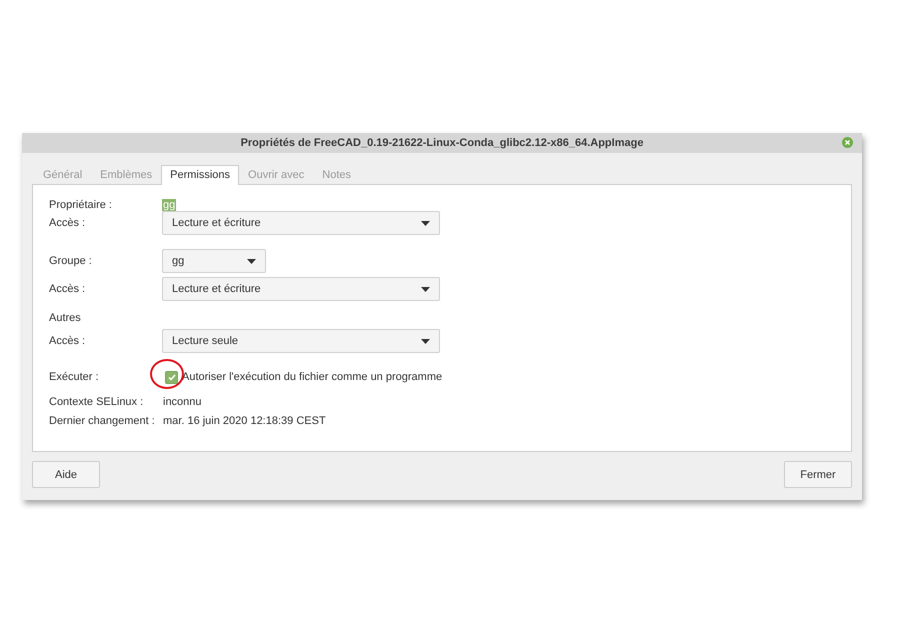 The image size is (900, 636). Describe the element at coordinates (81, 205) in the screenshot. I see `field-label: Propriétaire :` at that location.